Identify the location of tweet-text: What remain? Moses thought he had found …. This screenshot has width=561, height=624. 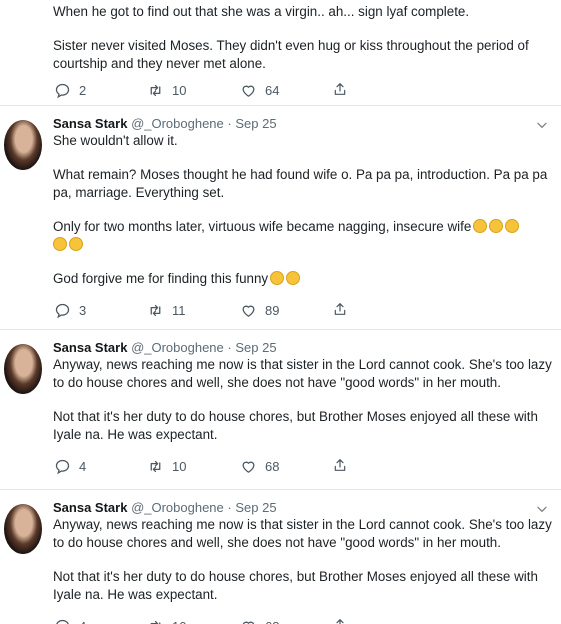
(303, 184).